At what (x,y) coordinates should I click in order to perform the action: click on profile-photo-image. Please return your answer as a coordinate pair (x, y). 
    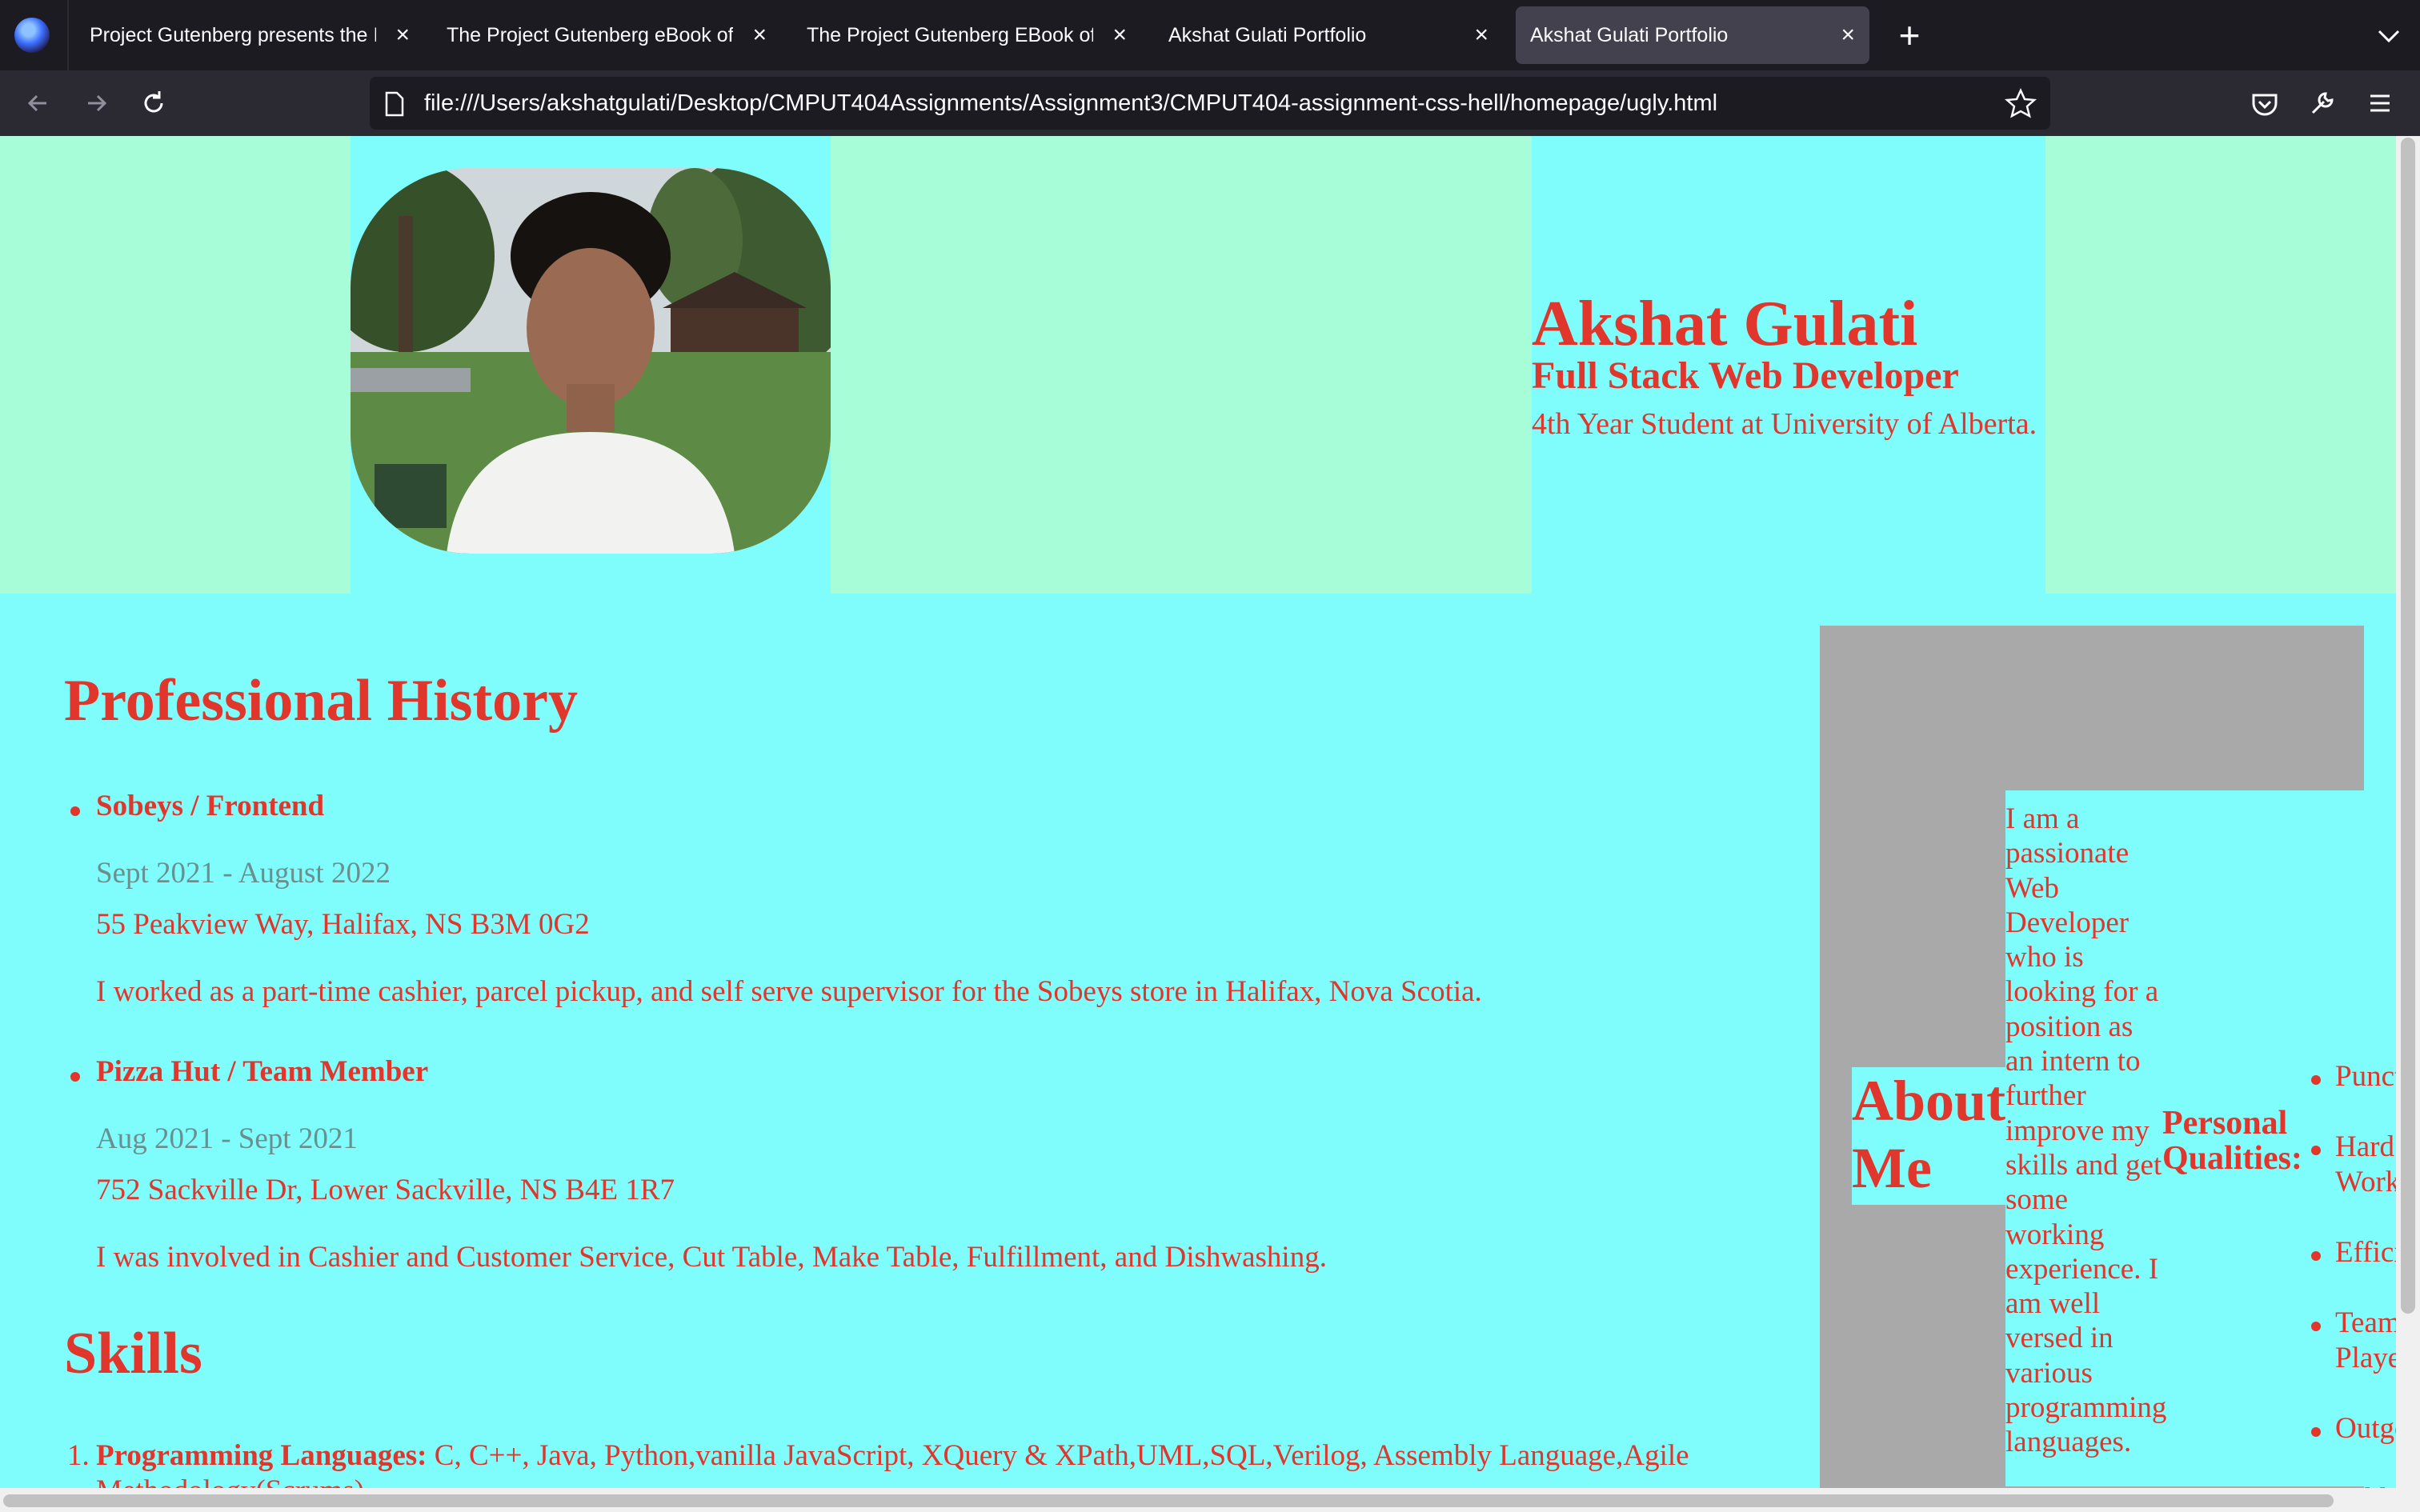
    Looking at the image, I should click on (591, 361).